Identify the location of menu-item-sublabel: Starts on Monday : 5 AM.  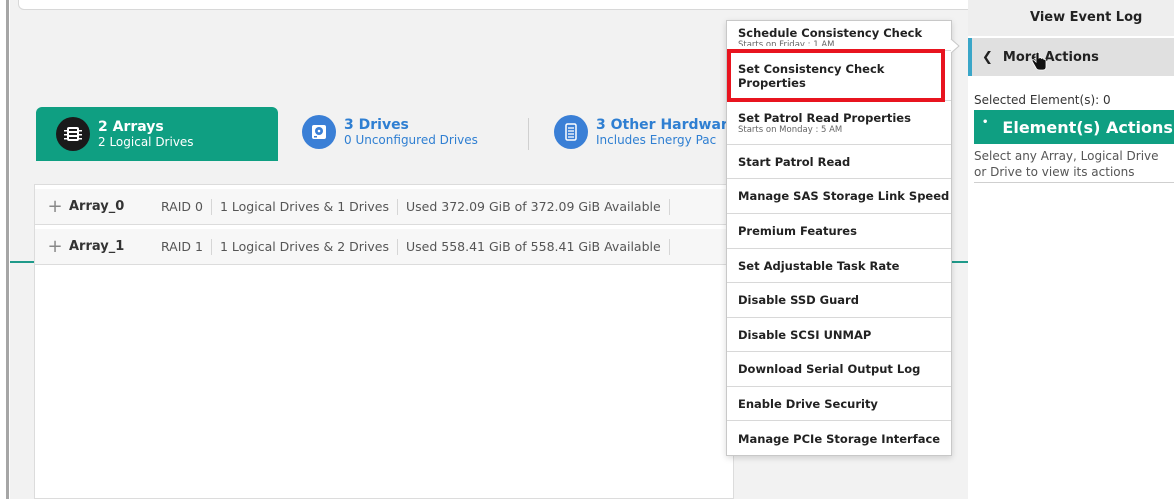
(790, 129).